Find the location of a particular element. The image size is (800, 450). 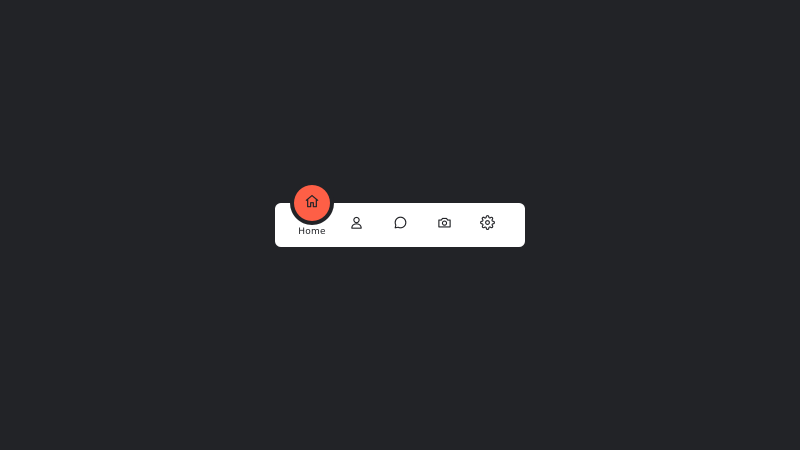

message-icon is located at coordinates (400, 225).